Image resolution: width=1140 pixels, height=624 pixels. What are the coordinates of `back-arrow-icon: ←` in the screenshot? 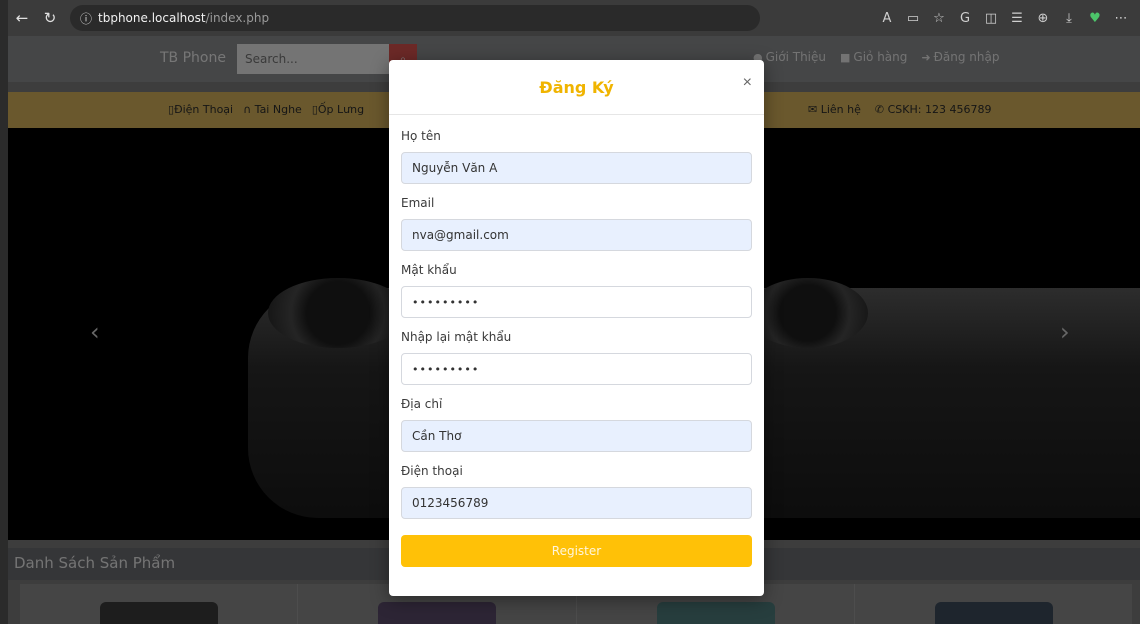 It's located at (22, 18).